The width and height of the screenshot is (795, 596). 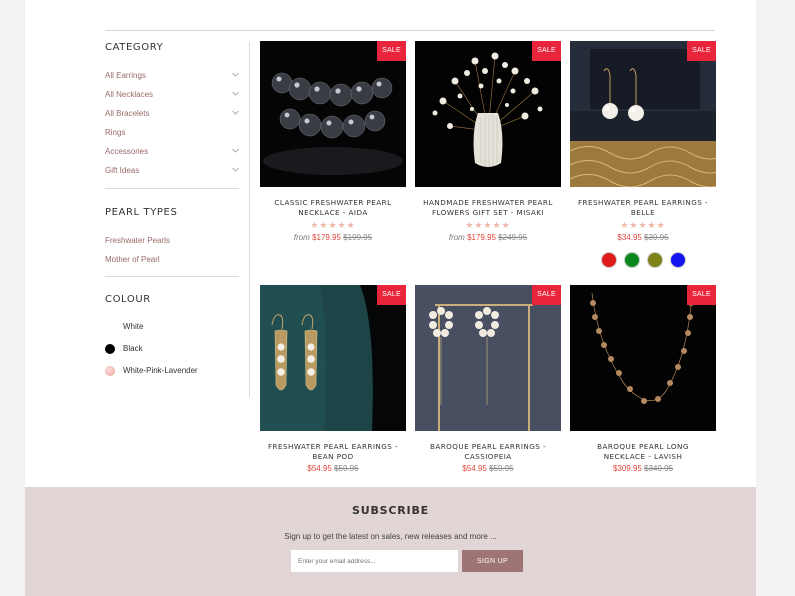 What do you see at coordinates (627, 468) in the screenshot?
I see `sale-price: $309.95` at bounding box center [627, 468].